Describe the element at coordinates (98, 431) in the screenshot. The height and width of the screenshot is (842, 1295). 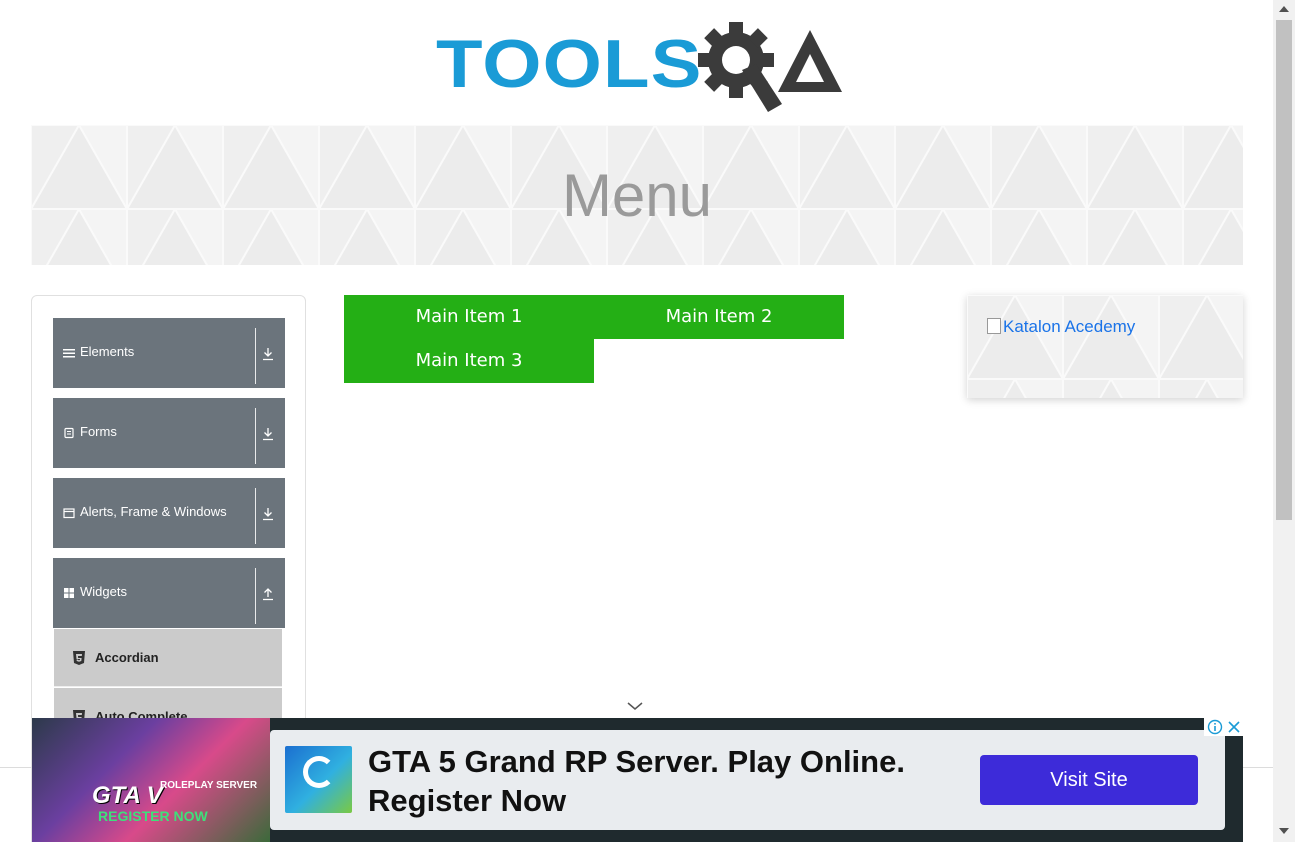
I see `sidebar-group-label: Forms` at that location.